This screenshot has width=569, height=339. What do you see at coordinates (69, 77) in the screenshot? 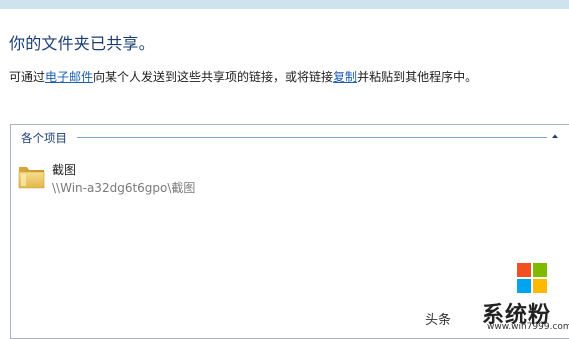
I see `email-link: 电子邮件` at bounding box center [69, 77].